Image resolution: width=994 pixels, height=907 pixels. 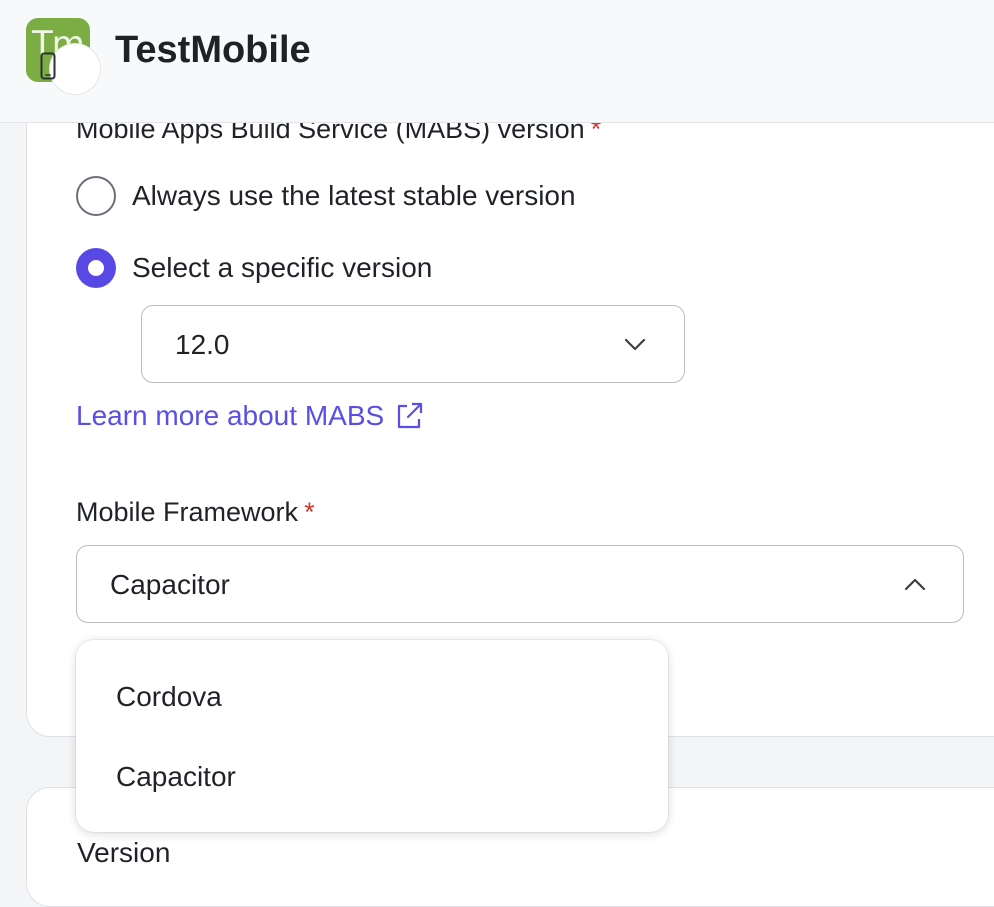 I want to click on dropdown-option-capacitor: Capacitor, so click(x=176, y=777).